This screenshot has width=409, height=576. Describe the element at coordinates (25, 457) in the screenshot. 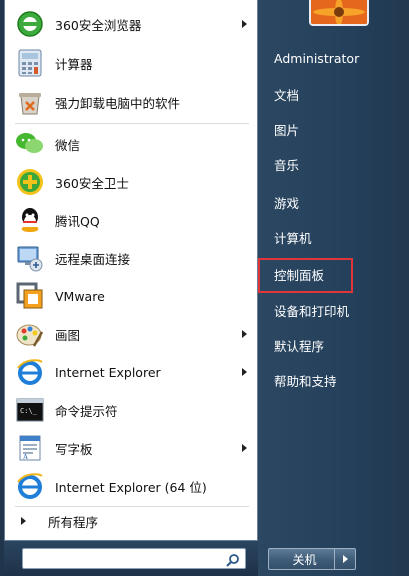

I see `svg-text: A` at that location.